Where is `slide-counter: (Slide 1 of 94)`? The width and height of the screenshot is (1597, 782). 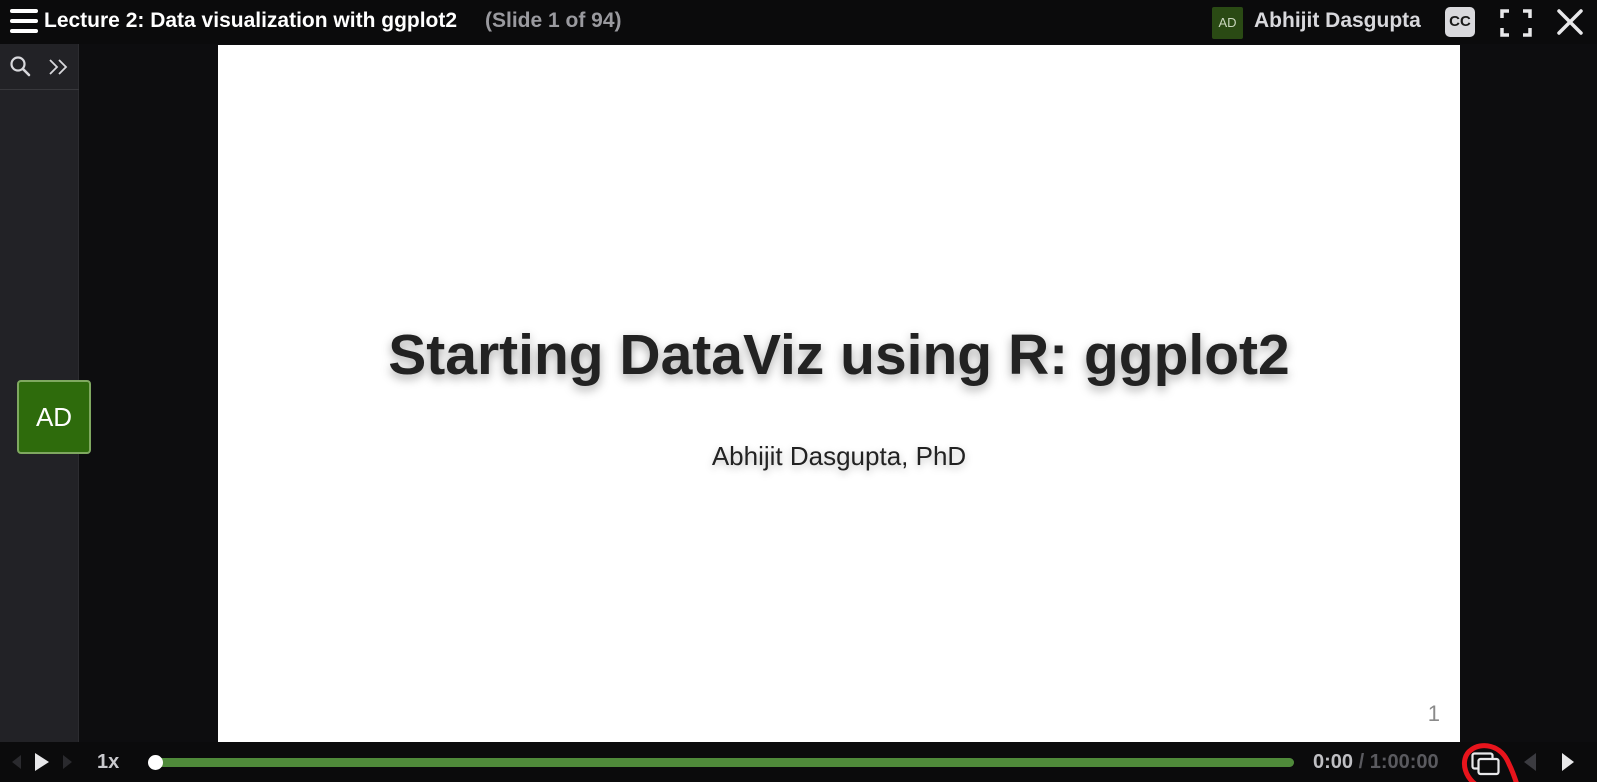
slide-counter: (Slide 1 of 94) is located at coordinates (553, 20).